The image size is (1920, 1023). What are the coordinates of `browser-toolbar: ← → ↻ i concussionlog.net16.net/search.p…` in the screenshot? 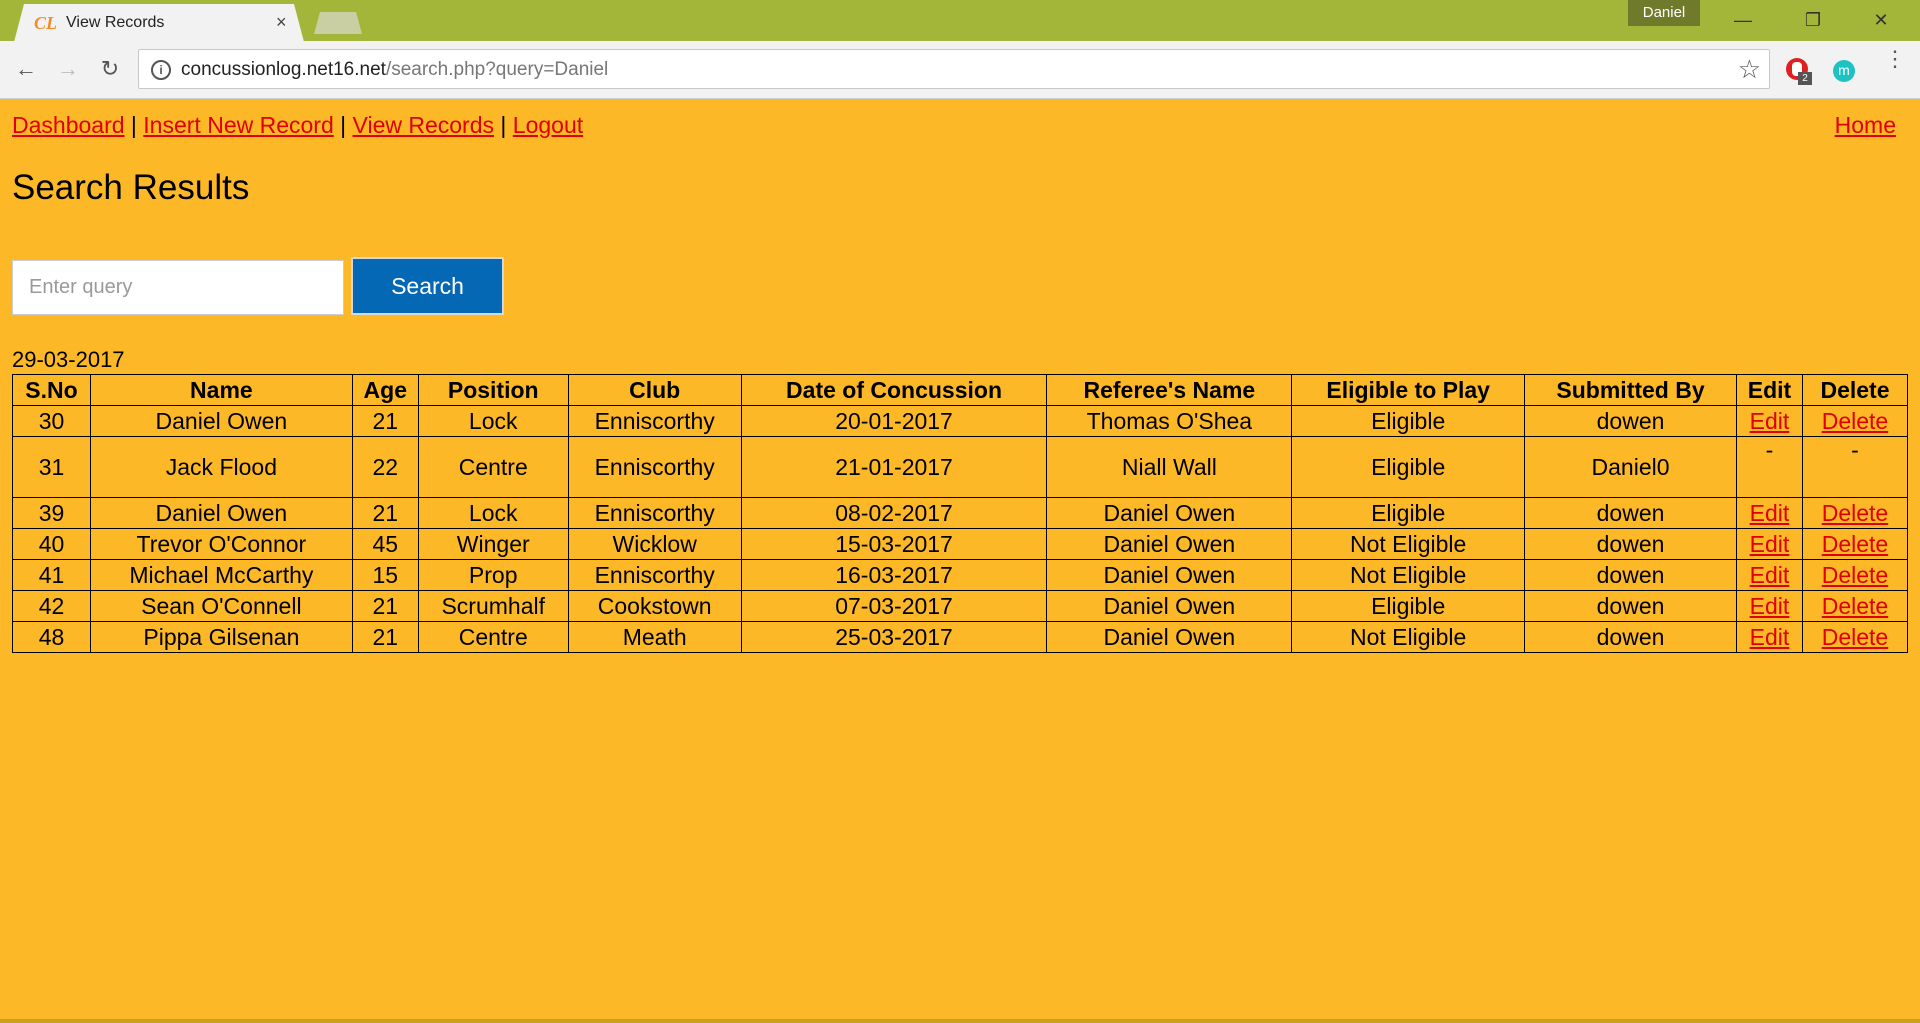 It's located at (960, 70).